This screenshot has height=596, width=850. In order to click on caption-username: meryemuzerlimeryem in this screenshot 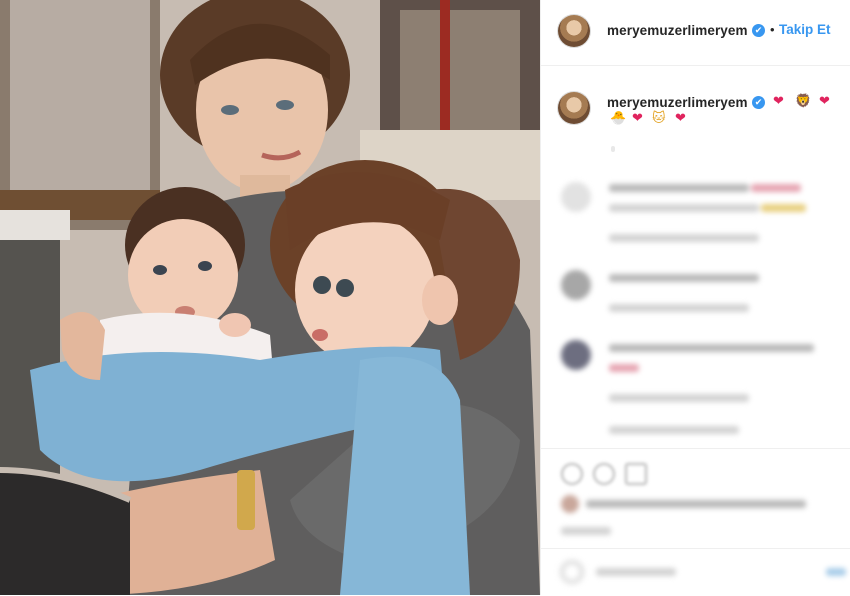, I will do `click(677, 102)`.